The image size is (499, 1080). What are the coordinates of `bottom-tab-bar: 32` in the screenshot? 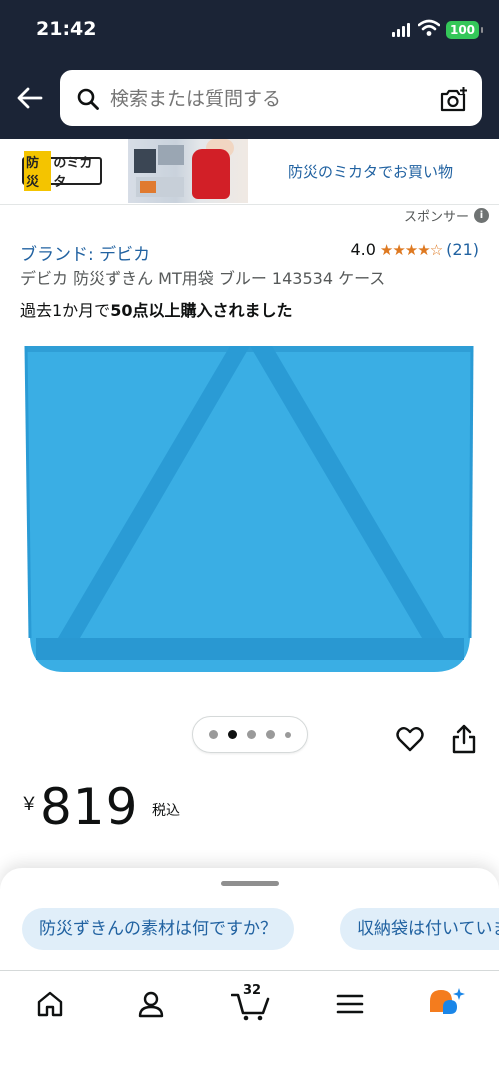 It's located at (249, 1025).